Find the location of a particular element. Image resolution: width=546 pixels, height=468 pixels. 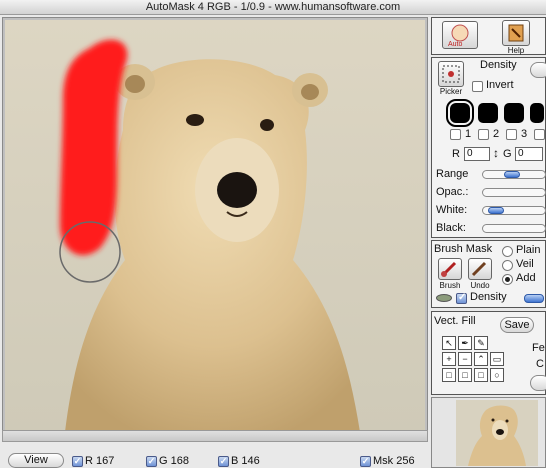

arrow-tool-icon: ↖ is located at coordinates (449, 343).